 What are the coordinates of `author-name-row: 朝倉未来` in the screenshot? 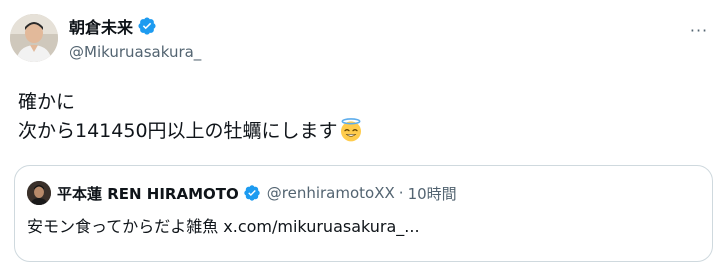 It's located at (113, 26).